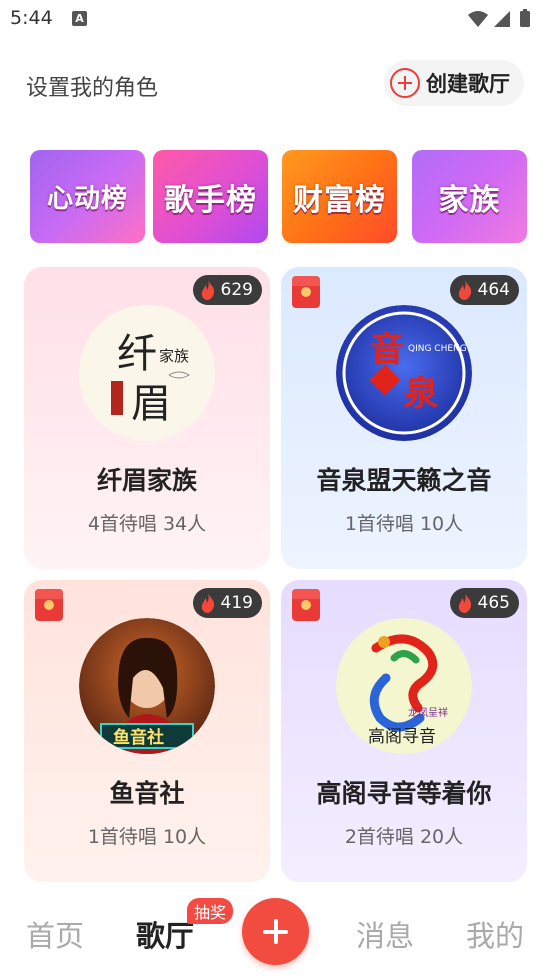  I want to click on add-button, so click(275, 931).